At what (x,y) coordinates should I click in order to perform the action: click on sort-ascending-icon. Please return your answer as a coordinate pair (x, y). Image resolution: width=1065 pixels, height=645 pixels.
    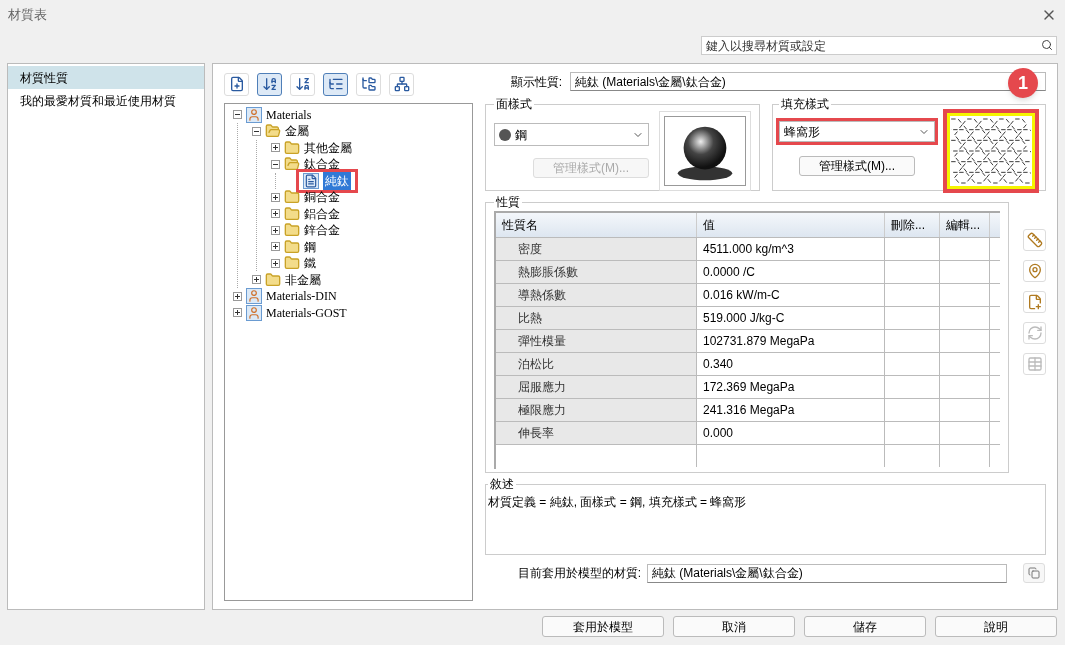
    Looking at the image, I should click on (269, 84).